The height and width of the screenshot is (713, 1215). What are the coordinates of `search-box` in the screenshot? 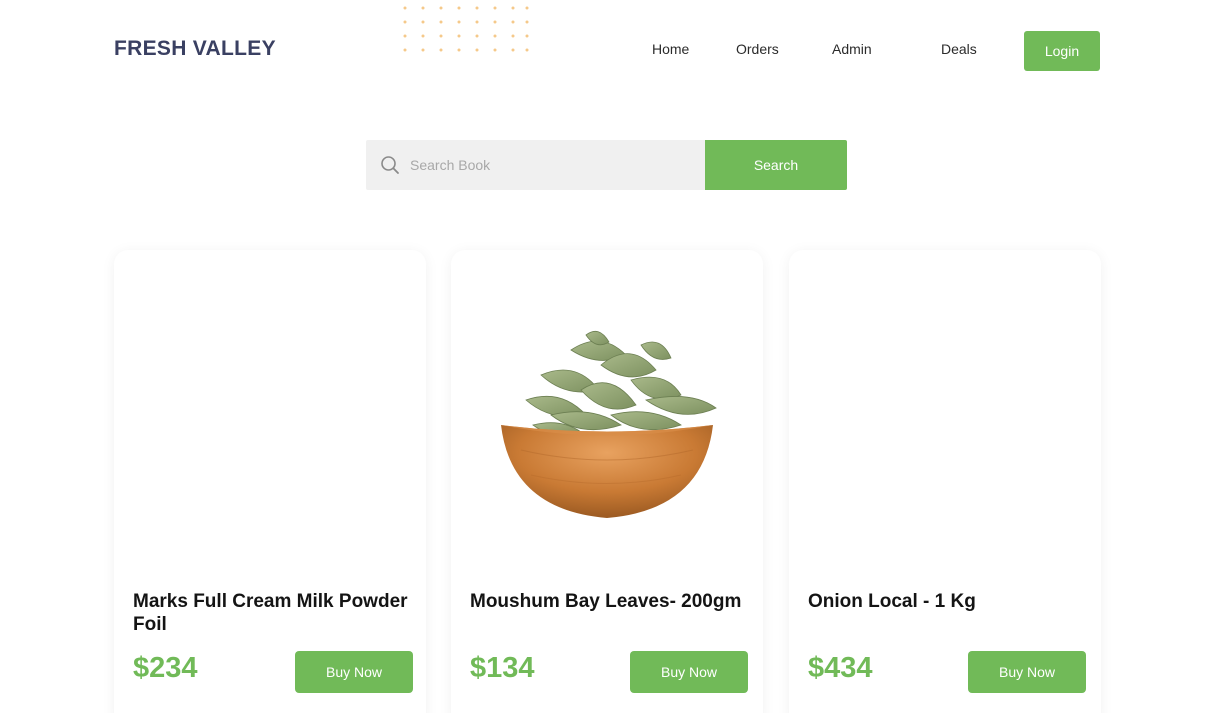 It's located at (535, 165).